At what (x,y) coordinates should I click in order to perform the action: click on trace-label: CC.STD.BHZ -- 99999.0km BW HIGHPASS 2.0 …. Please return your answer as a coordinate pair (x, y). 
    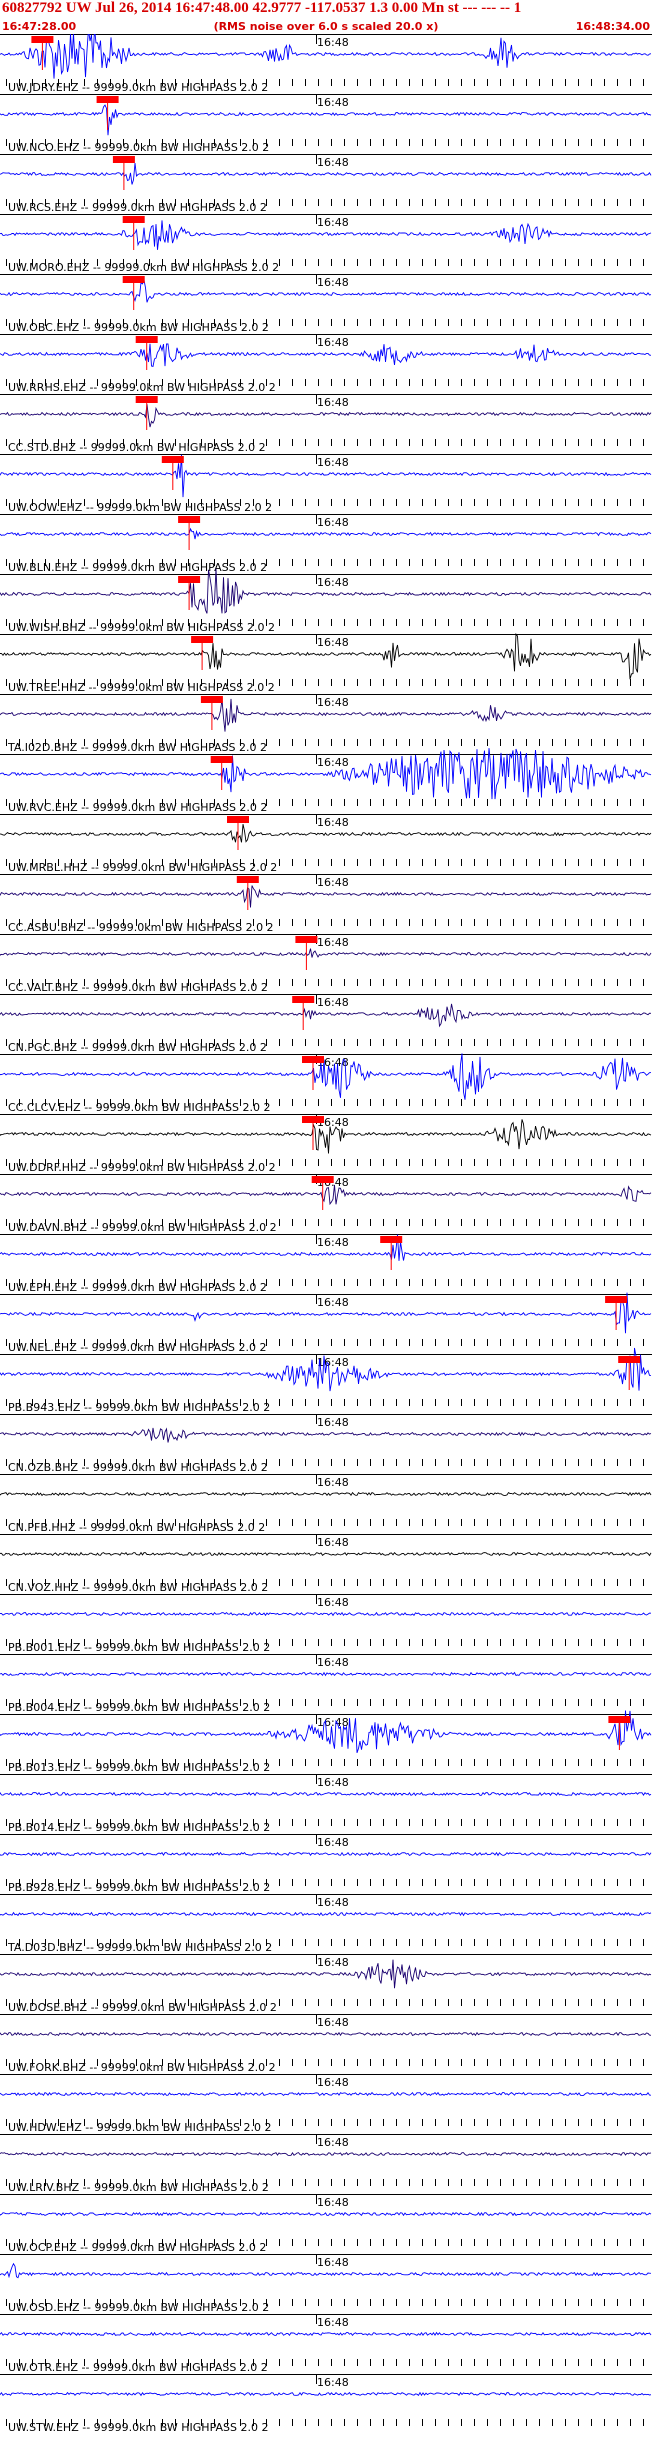
    Looking at the image, I should click on (137, 447).